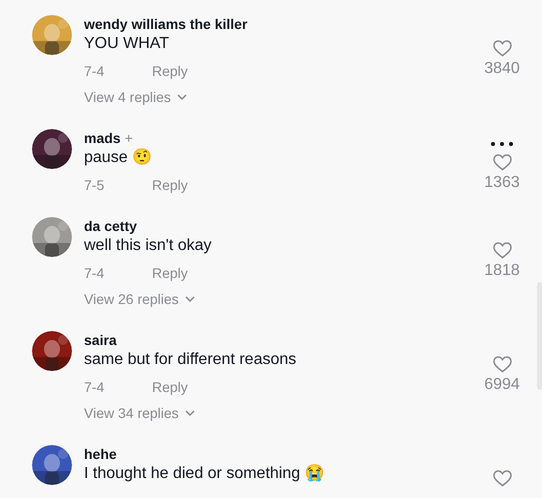 This screenshot has width=542, height=498. I want to click on username: da cetty, so click(110, 226).